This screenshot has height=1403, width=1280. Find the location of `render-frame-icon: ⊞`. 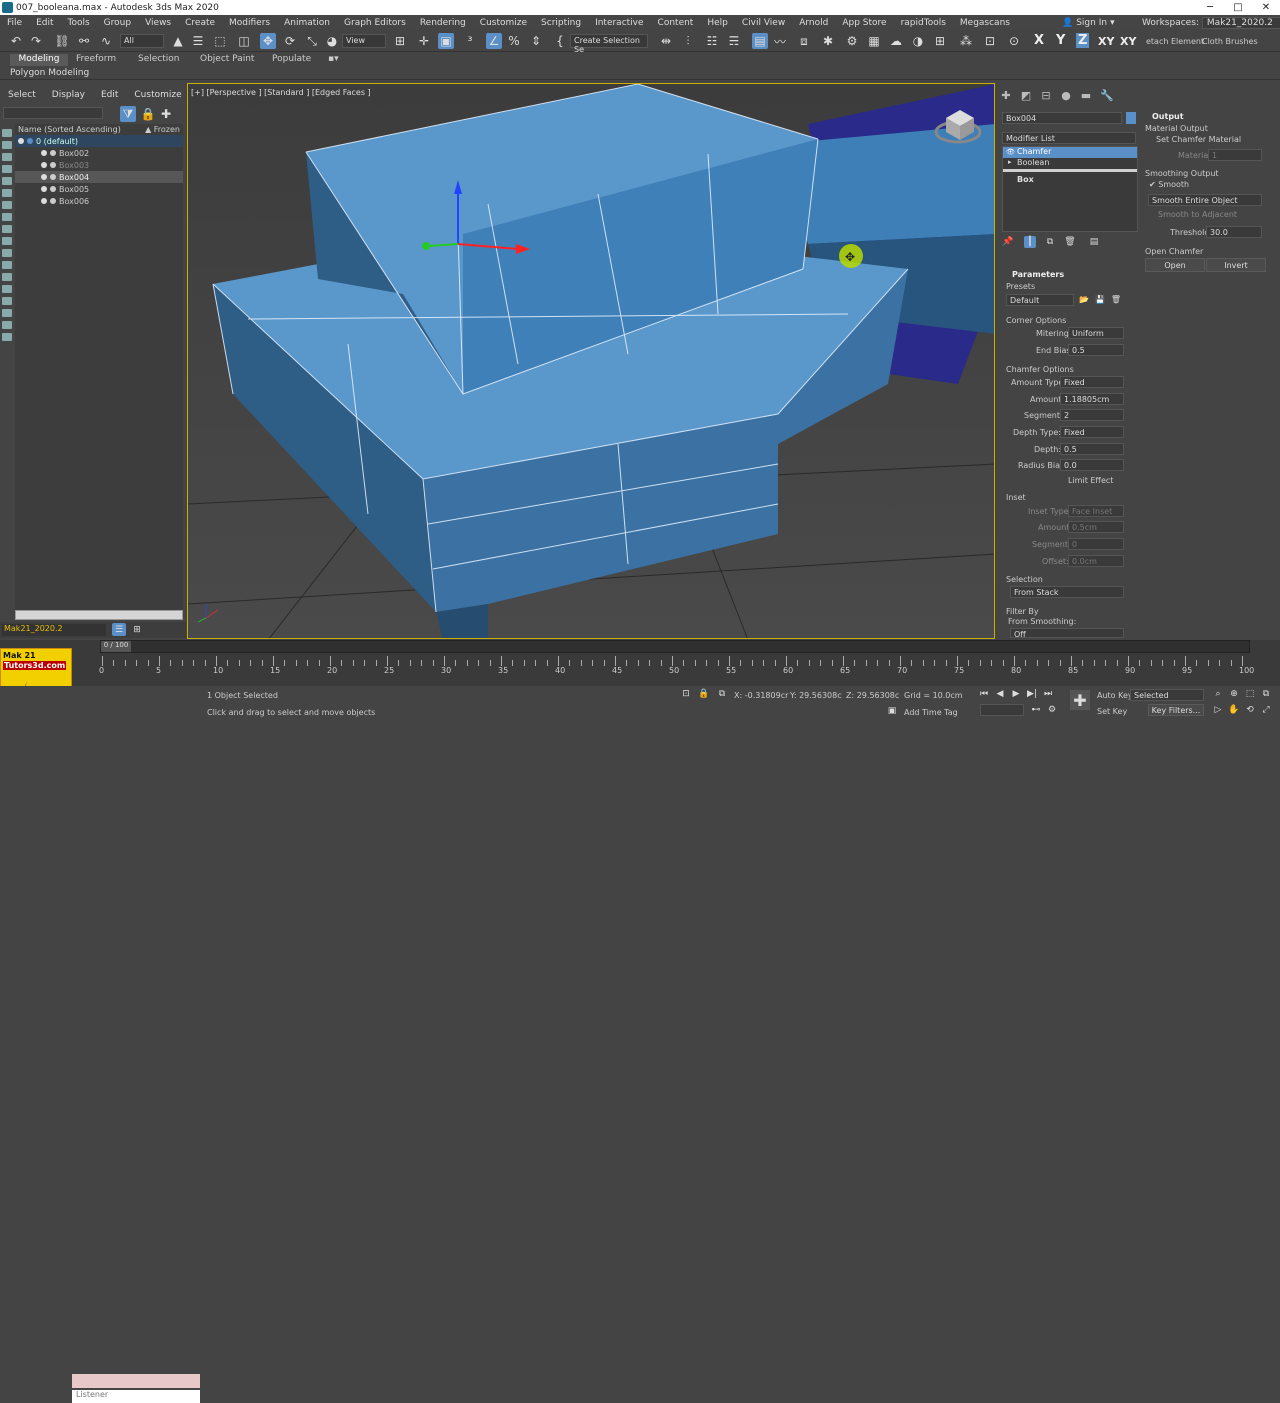

render-frame-icon: ⊞ is located at coordinates (940, 41).